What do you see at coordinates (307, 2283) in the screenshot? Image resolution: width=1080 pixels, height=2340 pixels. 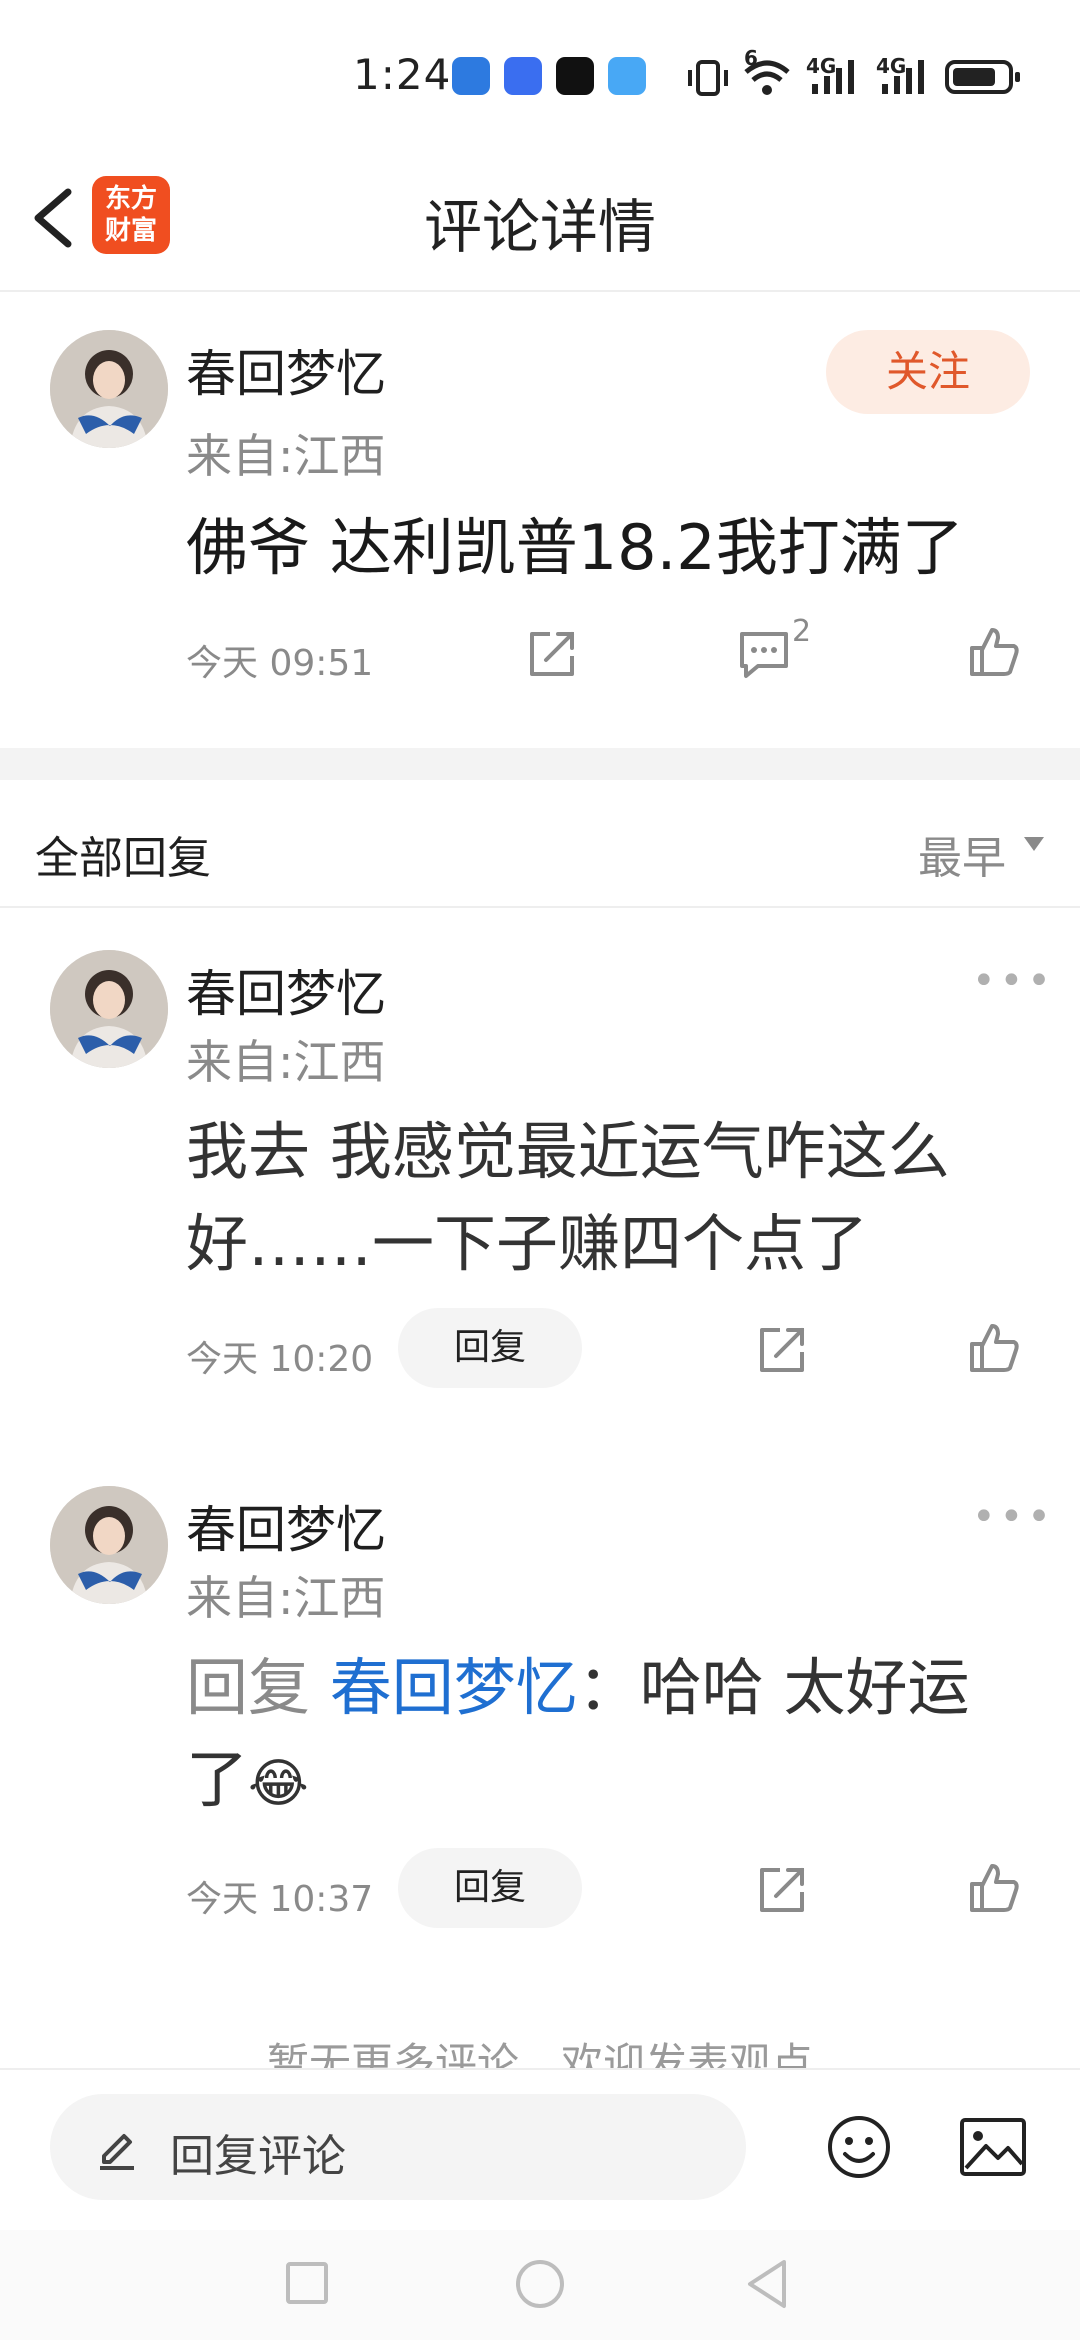 I see `recents-button` at bounding box center [307, 2283].